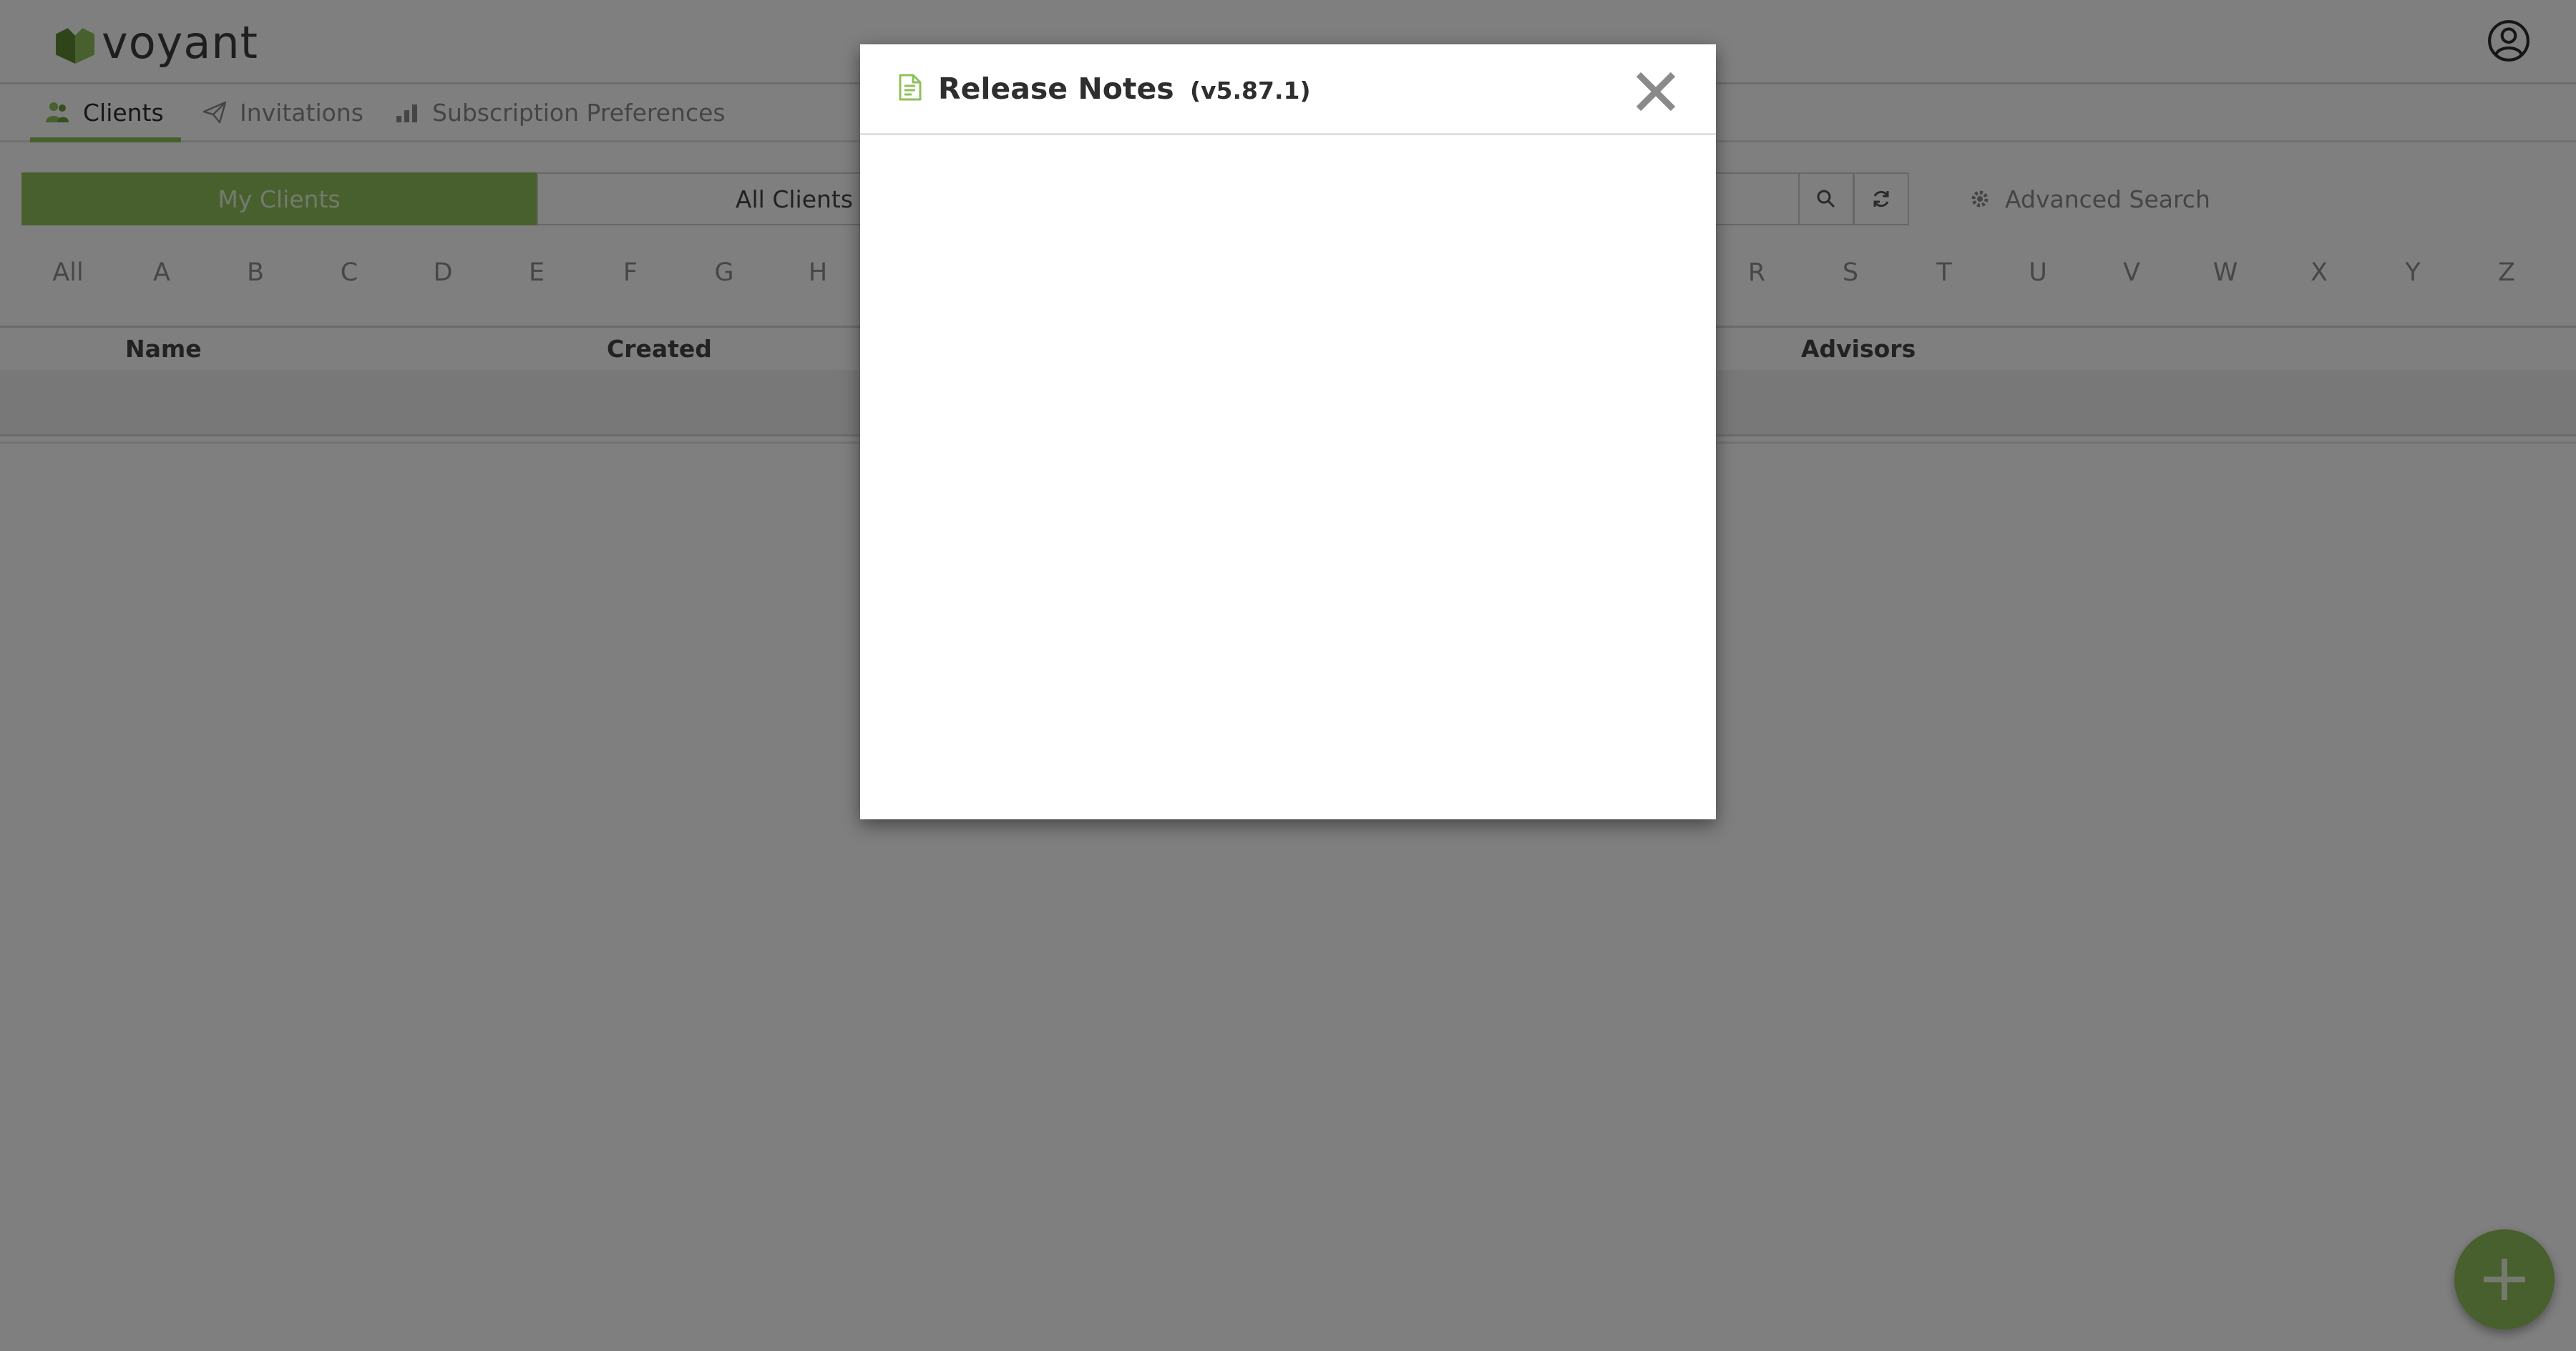 The width and height of the screenshot is (2576, 1351). What do you see at coordinates (1656, 91) in the screenshot?
I see `close-icon` at bounding box center [1656, 91].